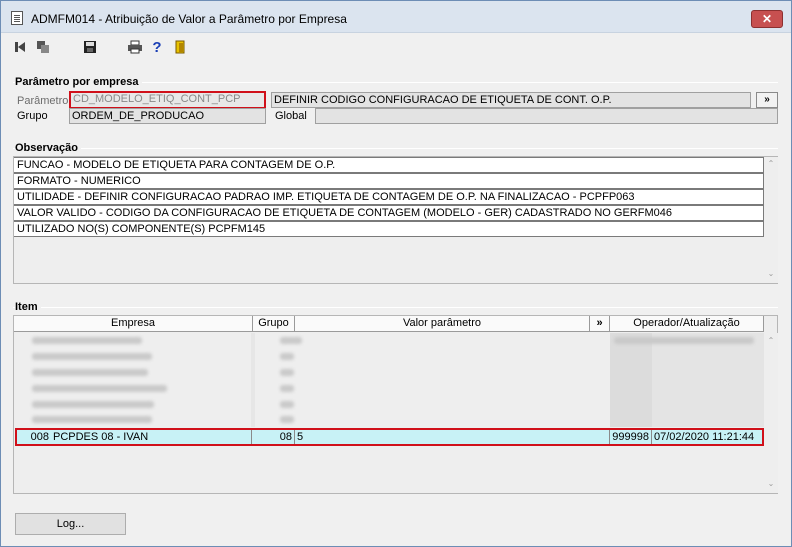 Image resolution: width=792 pixels, height=547 pixels. I want to click on cell-empresa: PCPDES 08 - IVAN, so click(151, 437).